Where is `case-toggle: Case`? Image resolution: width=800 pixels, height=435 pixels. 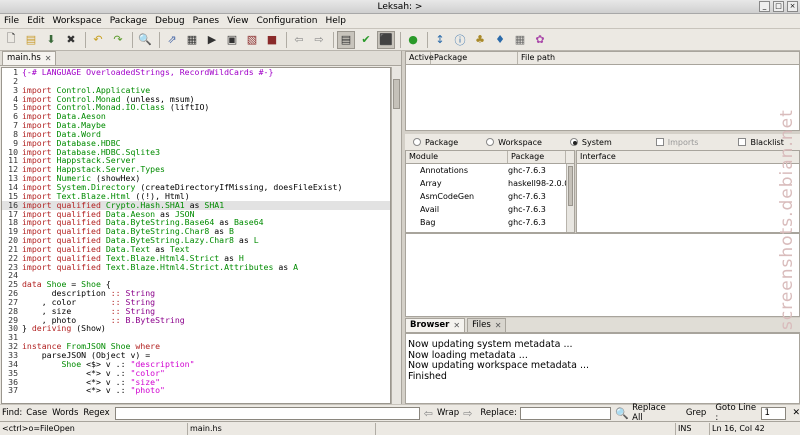 case-toggle: Case is located at coordinates (36, 413).